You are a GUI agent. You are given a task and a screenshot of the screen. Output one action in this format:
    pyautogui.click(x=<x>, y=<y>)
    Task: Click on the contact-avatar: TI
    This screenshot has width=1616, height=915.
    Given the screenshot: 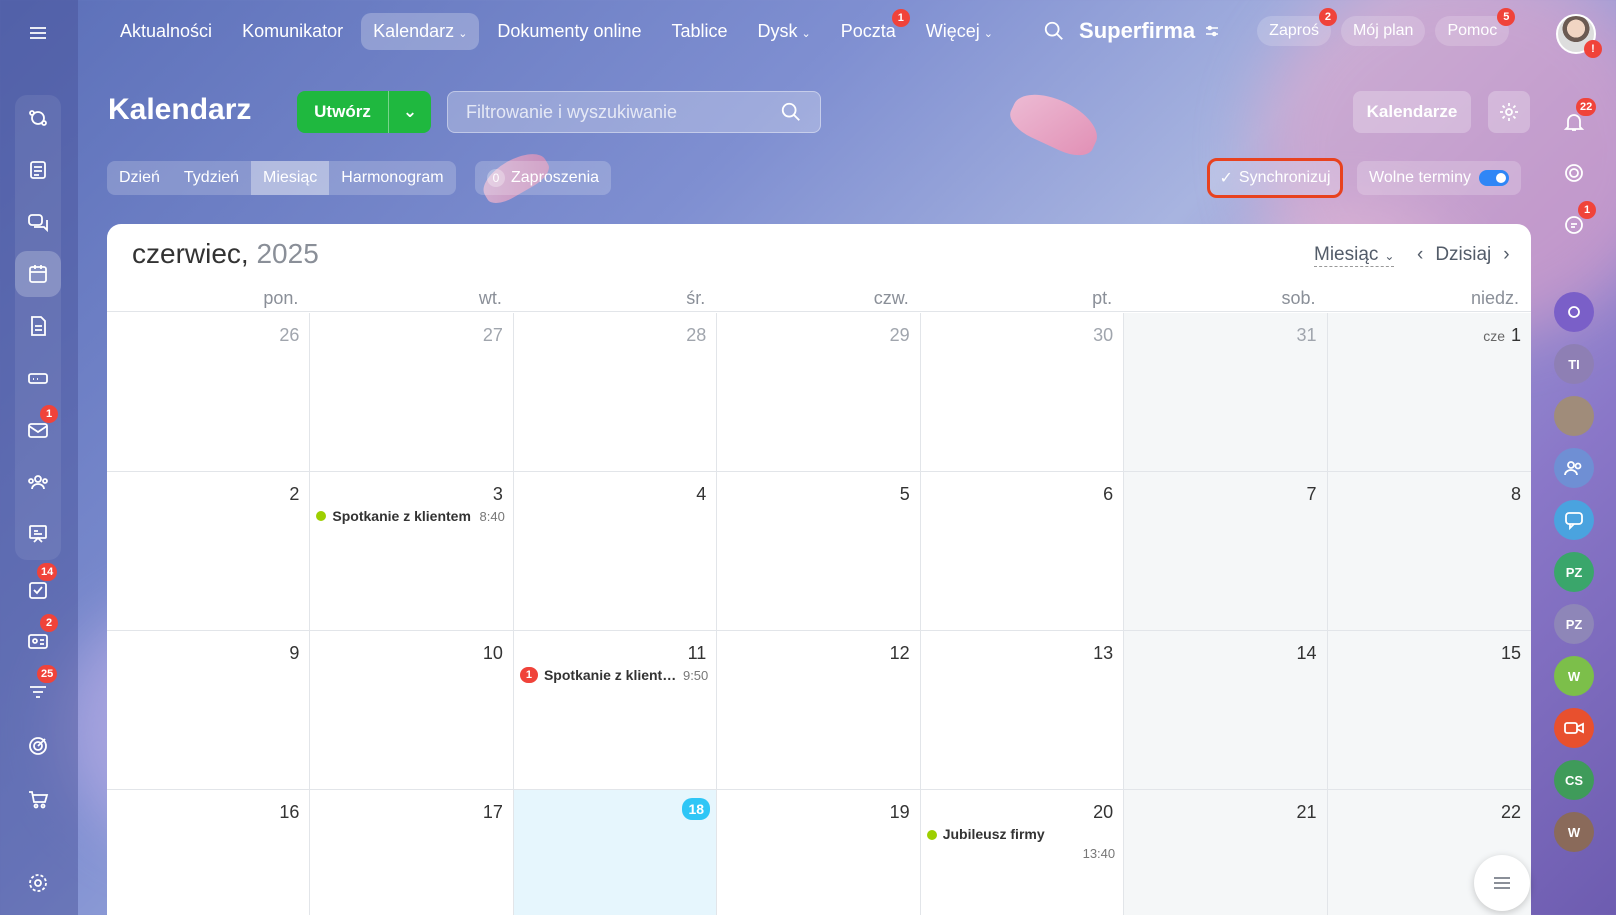 What is the action you would take?
    pyautogui.click(x=1574, y=364)
    